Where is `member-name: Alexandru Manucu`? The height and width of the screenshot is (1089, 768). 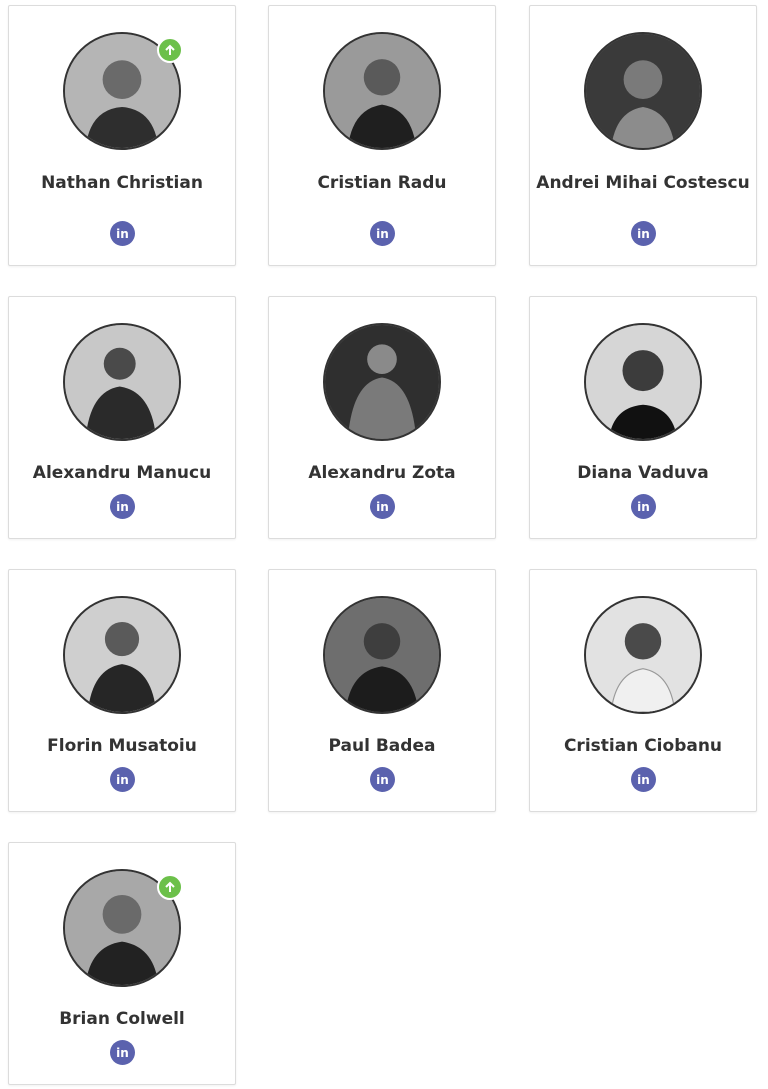
member-name: Alexandru Manucu is located at coordinates (122, 473).